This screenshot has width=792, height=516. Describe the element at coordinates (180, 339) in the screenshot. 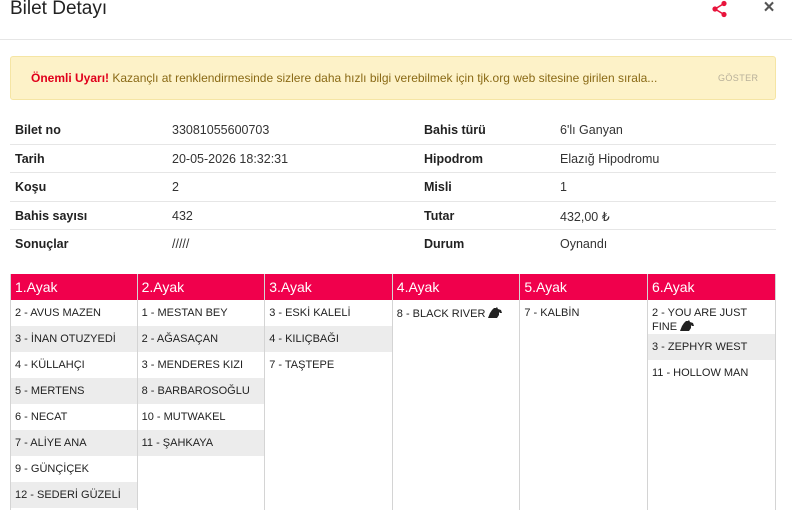

I see `horse-name: 2 - AĞASAÇAN` at that location.